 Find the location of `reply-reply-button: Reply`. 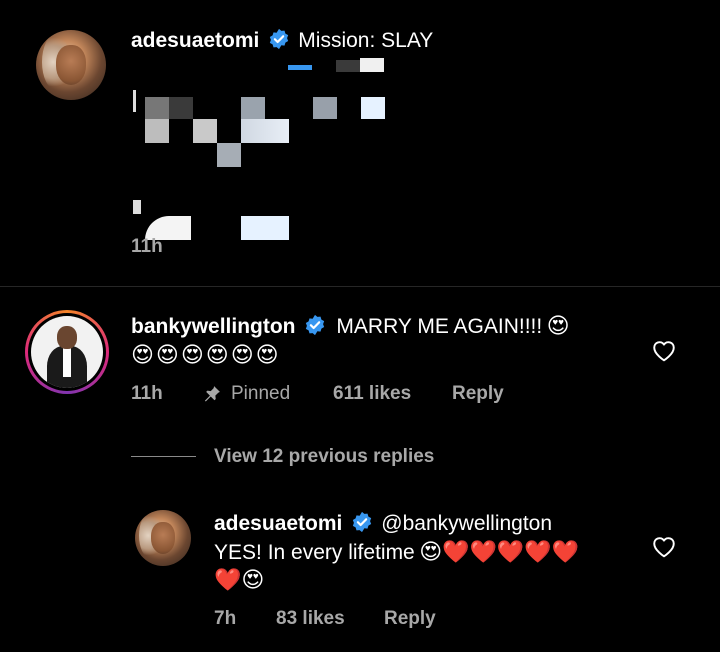

reply-reply-button: Reply is located at coordinates (410, 619).